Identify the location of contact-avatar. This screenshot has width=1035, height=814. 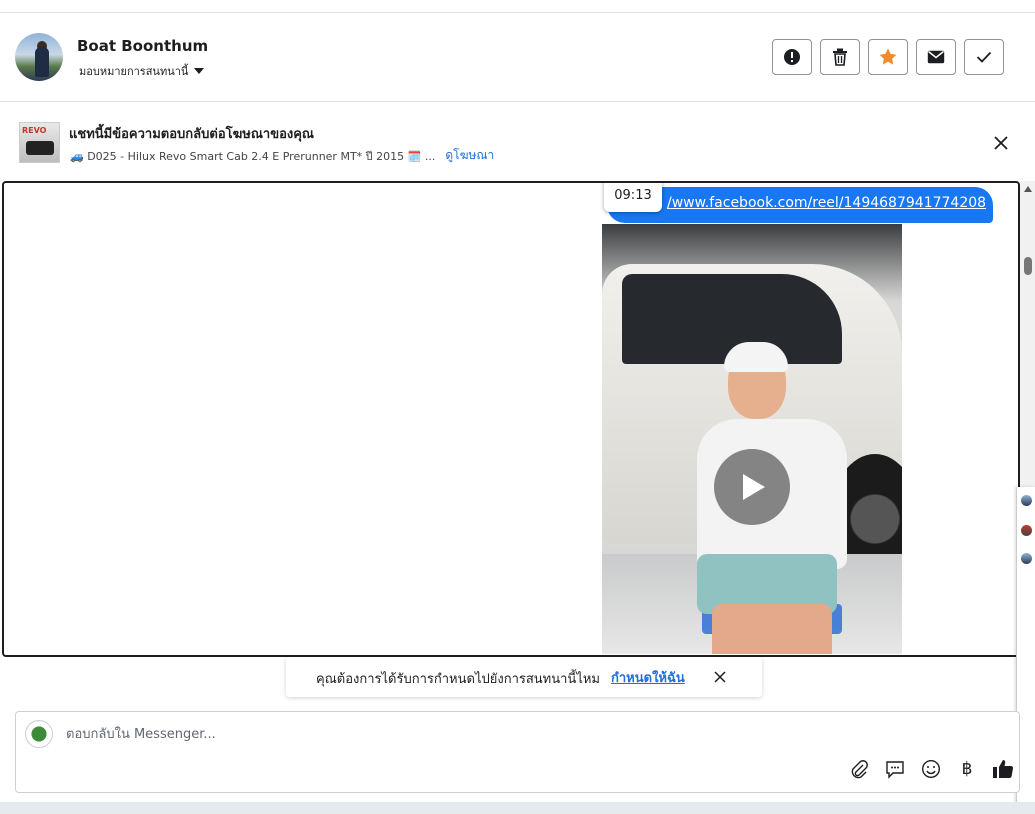
(39, 57).